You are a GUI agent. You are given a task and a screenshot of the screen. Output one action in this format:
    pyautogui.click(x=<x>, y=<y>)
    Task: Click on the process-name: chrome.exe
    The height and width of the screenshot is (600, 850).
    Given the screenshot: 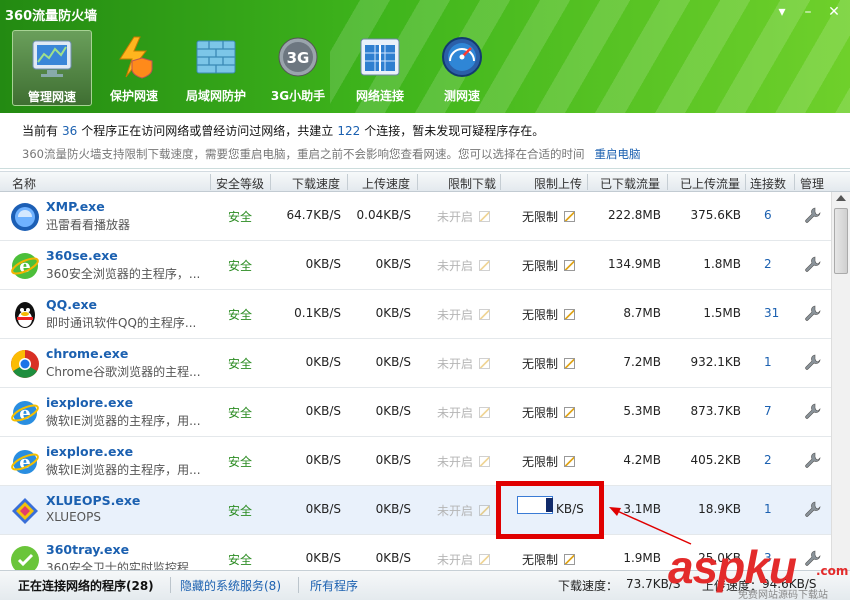 What is the action you would take?
    pyautogui.click(x=87, y=353)
    